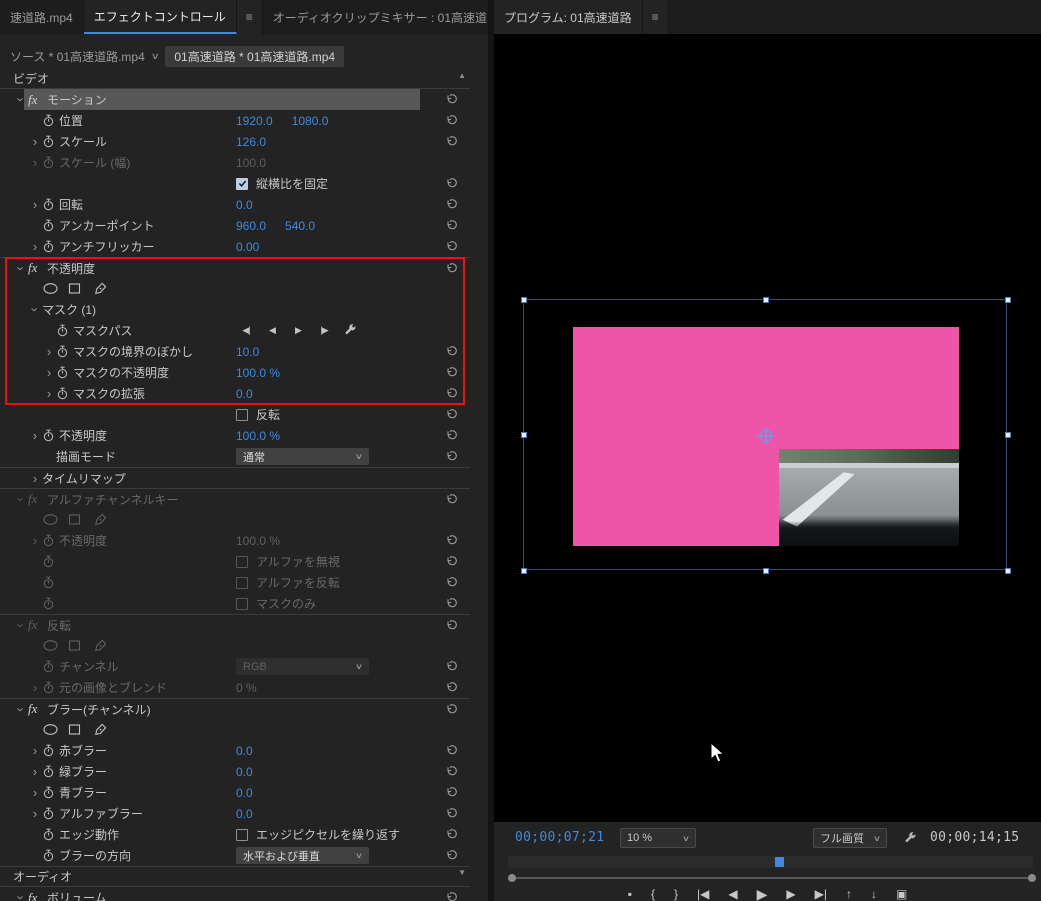 This screenshot has height=901, width=1041. Describe the element at coordinates (255, 56) in the screenshot. I see `sequence-clip-selector: 01高速道路 * 01高速道路.mp4` at that location.